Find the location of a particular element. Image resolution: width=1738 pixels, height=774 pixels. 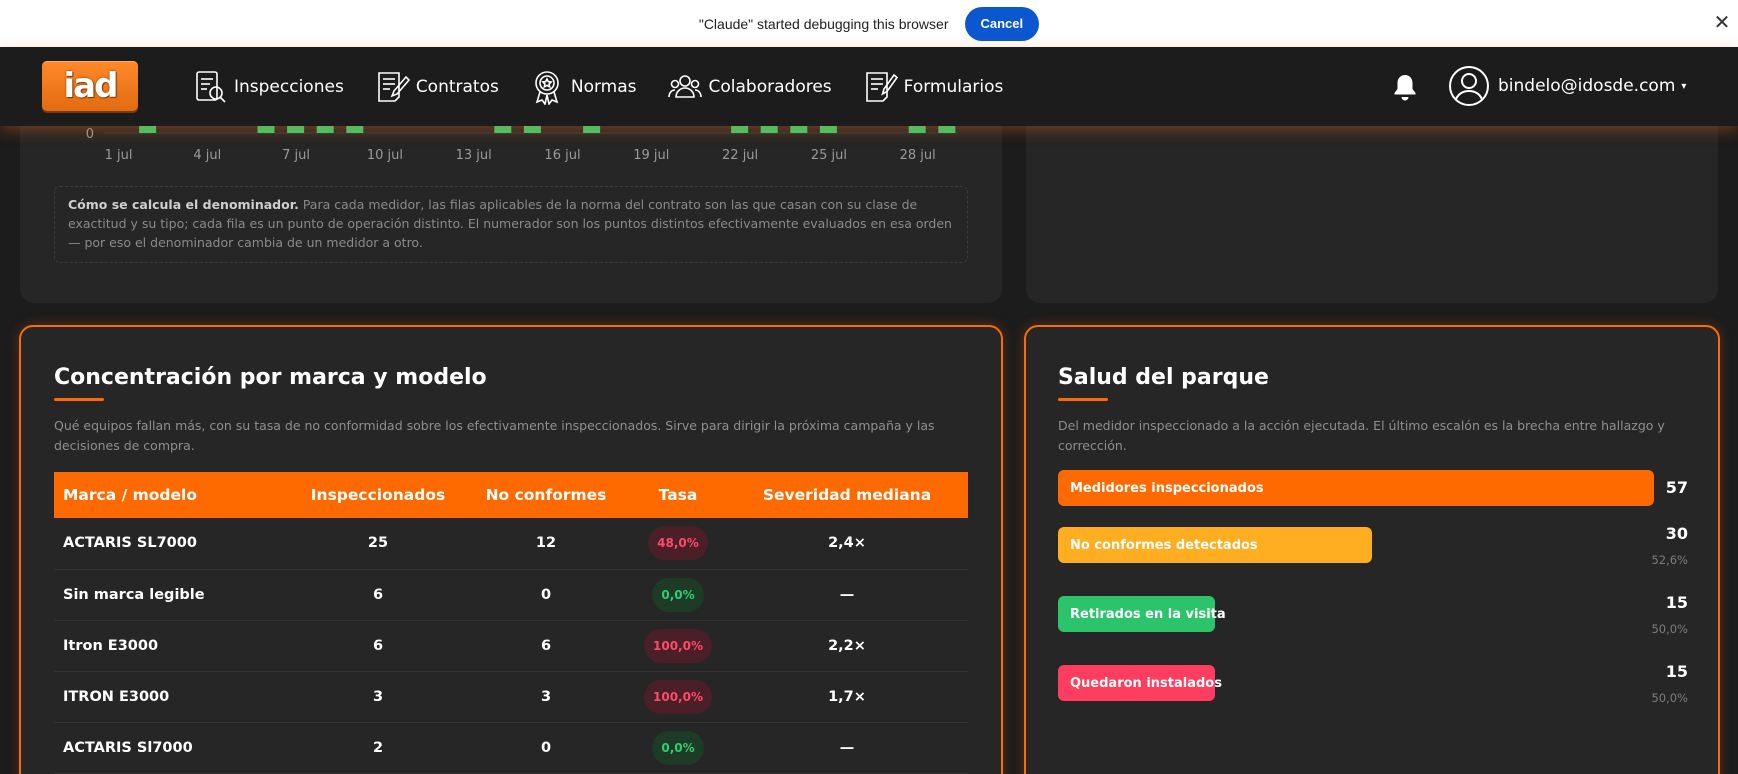

cell-model: ACTARIS SL7000 is located at coordinates (130, 543).